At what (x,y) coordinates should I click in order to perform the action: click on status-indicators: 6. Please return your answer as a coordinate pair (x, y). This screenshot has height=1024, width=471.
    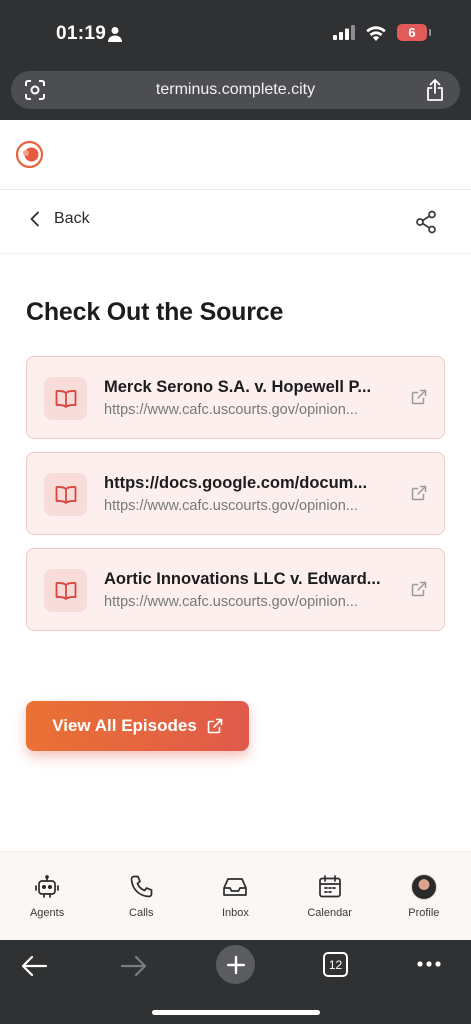
    Looking at the image, I should click on (382, 32).